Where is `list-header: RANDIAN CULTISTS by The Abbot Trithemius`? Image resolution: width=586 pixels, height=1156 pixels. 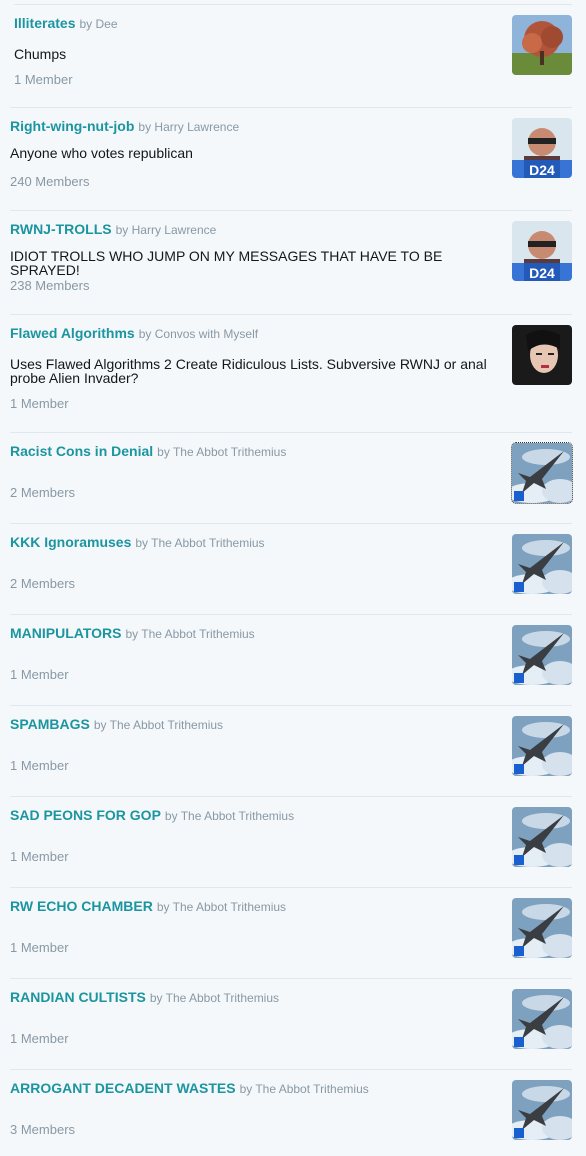
list-header: RANDIAN CULTISTS by The Abbot Trithemius is located at coordinates (144, 998).